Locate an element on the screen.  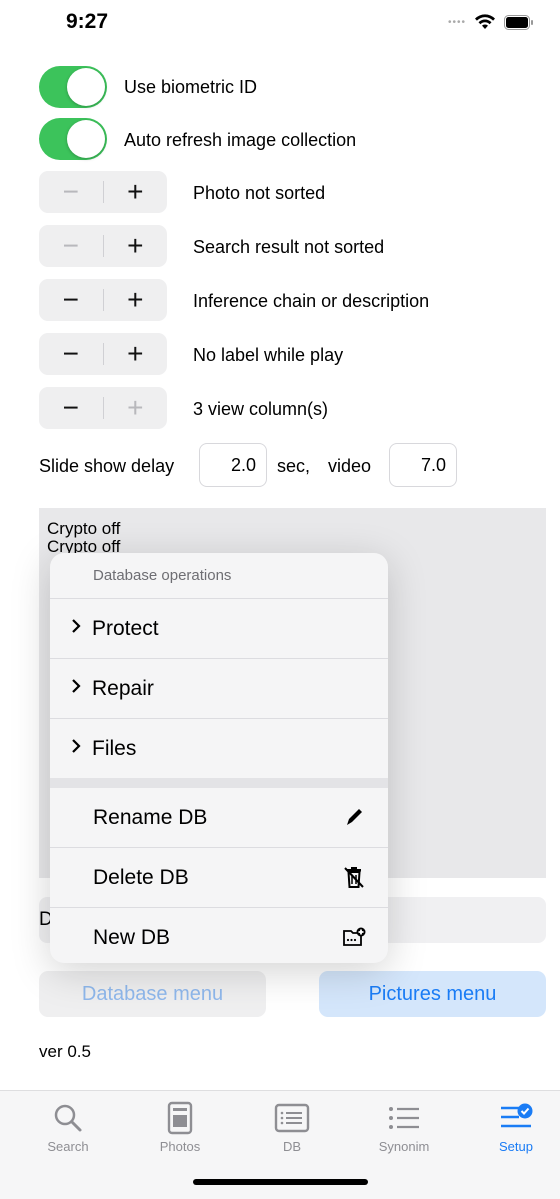
slideshow-delay-input: 2.0 is located at coordinates (233, 465).